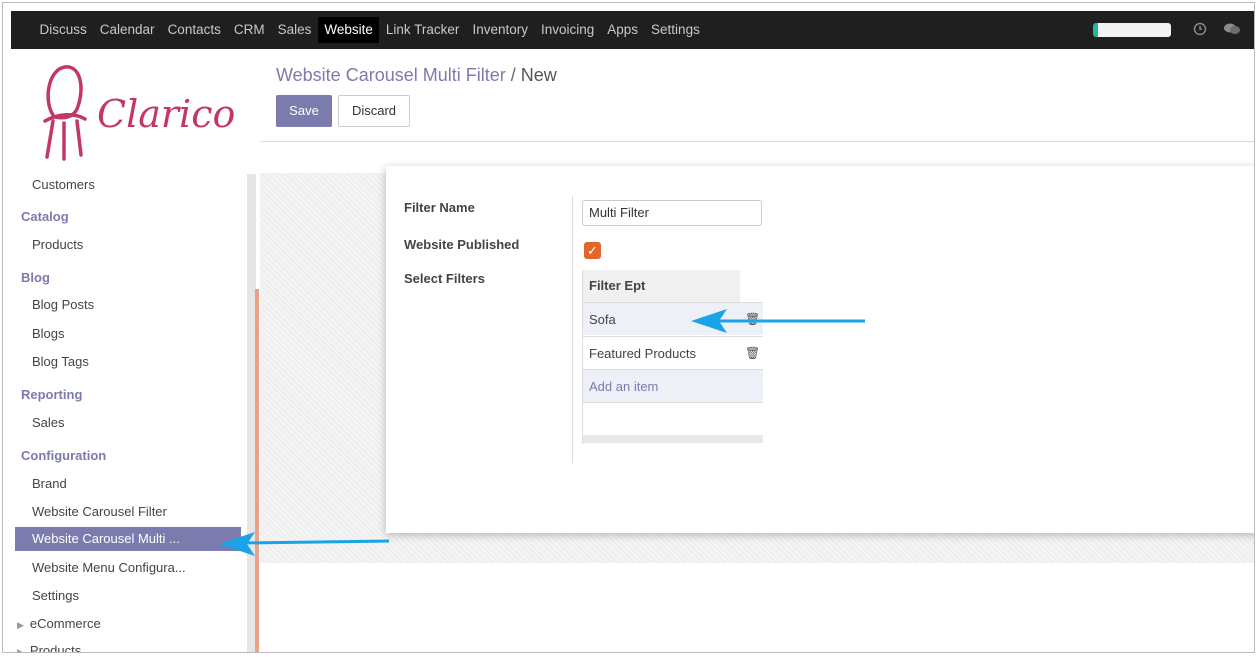 The height and width of the screenshot is (657, 1259). I want to click on top-menu-inventory: Inventory, so click(500, 30).